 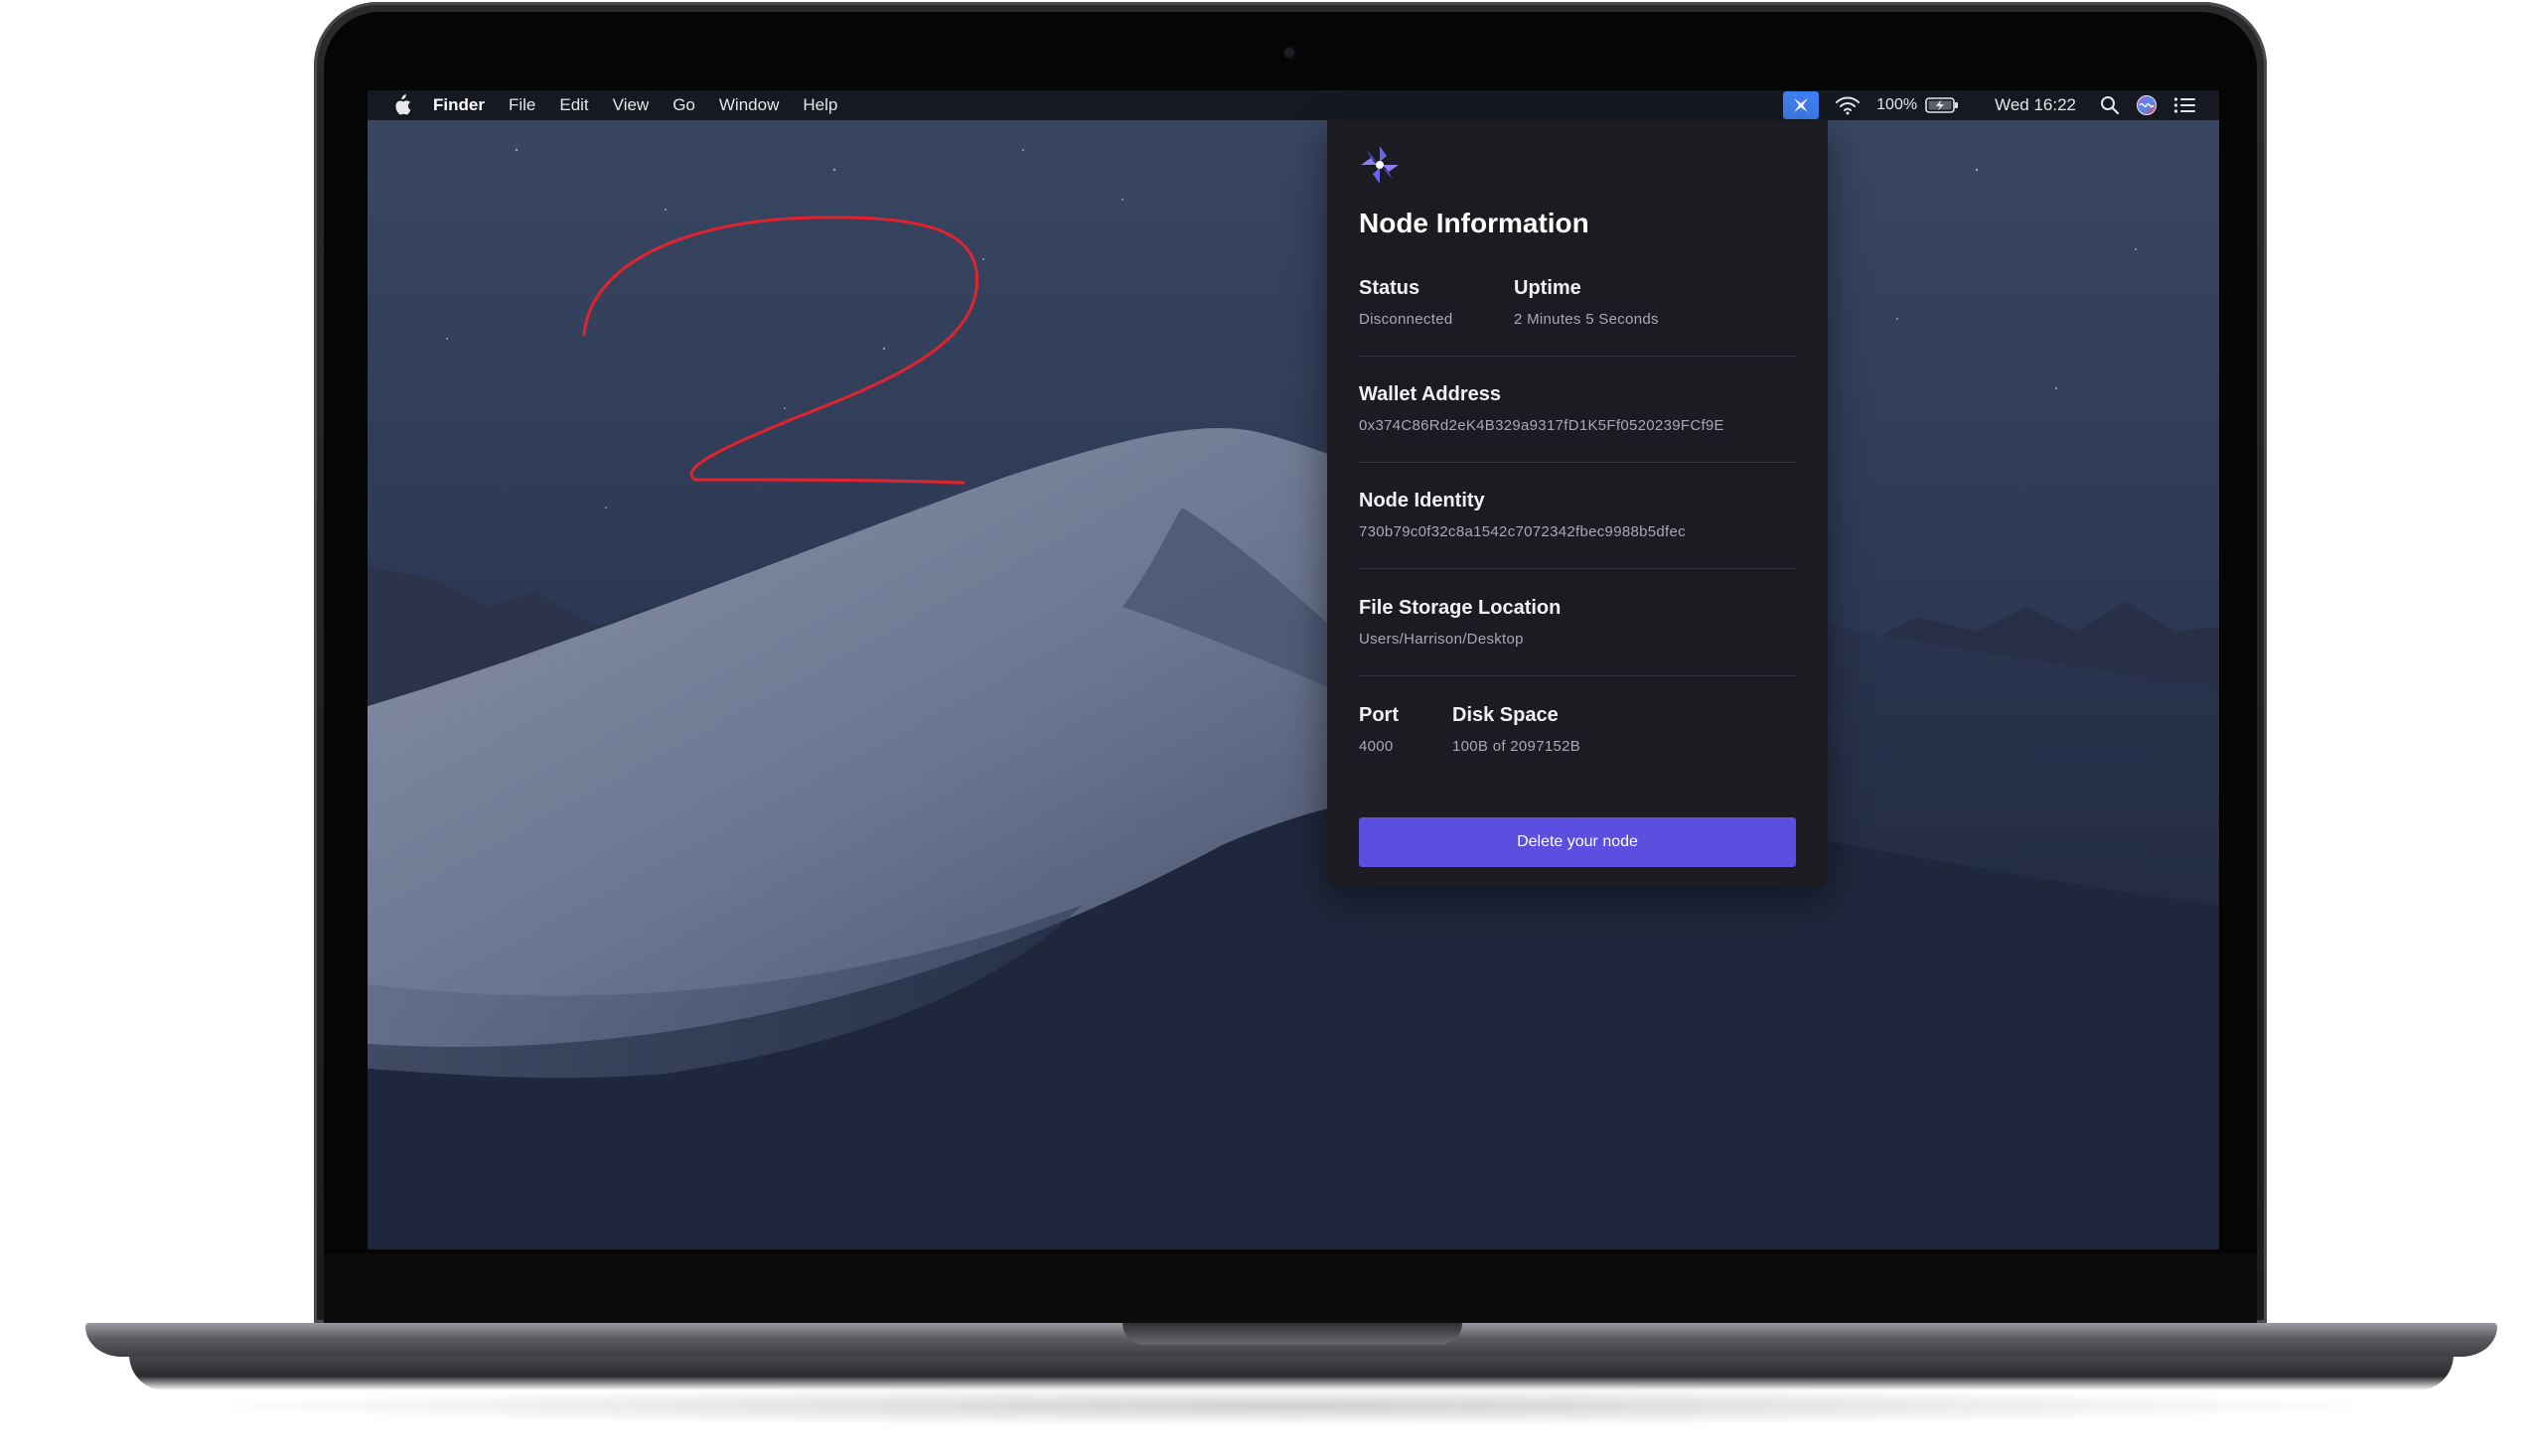 I want to click on wifi-icon, so click(x=1848, y=105).